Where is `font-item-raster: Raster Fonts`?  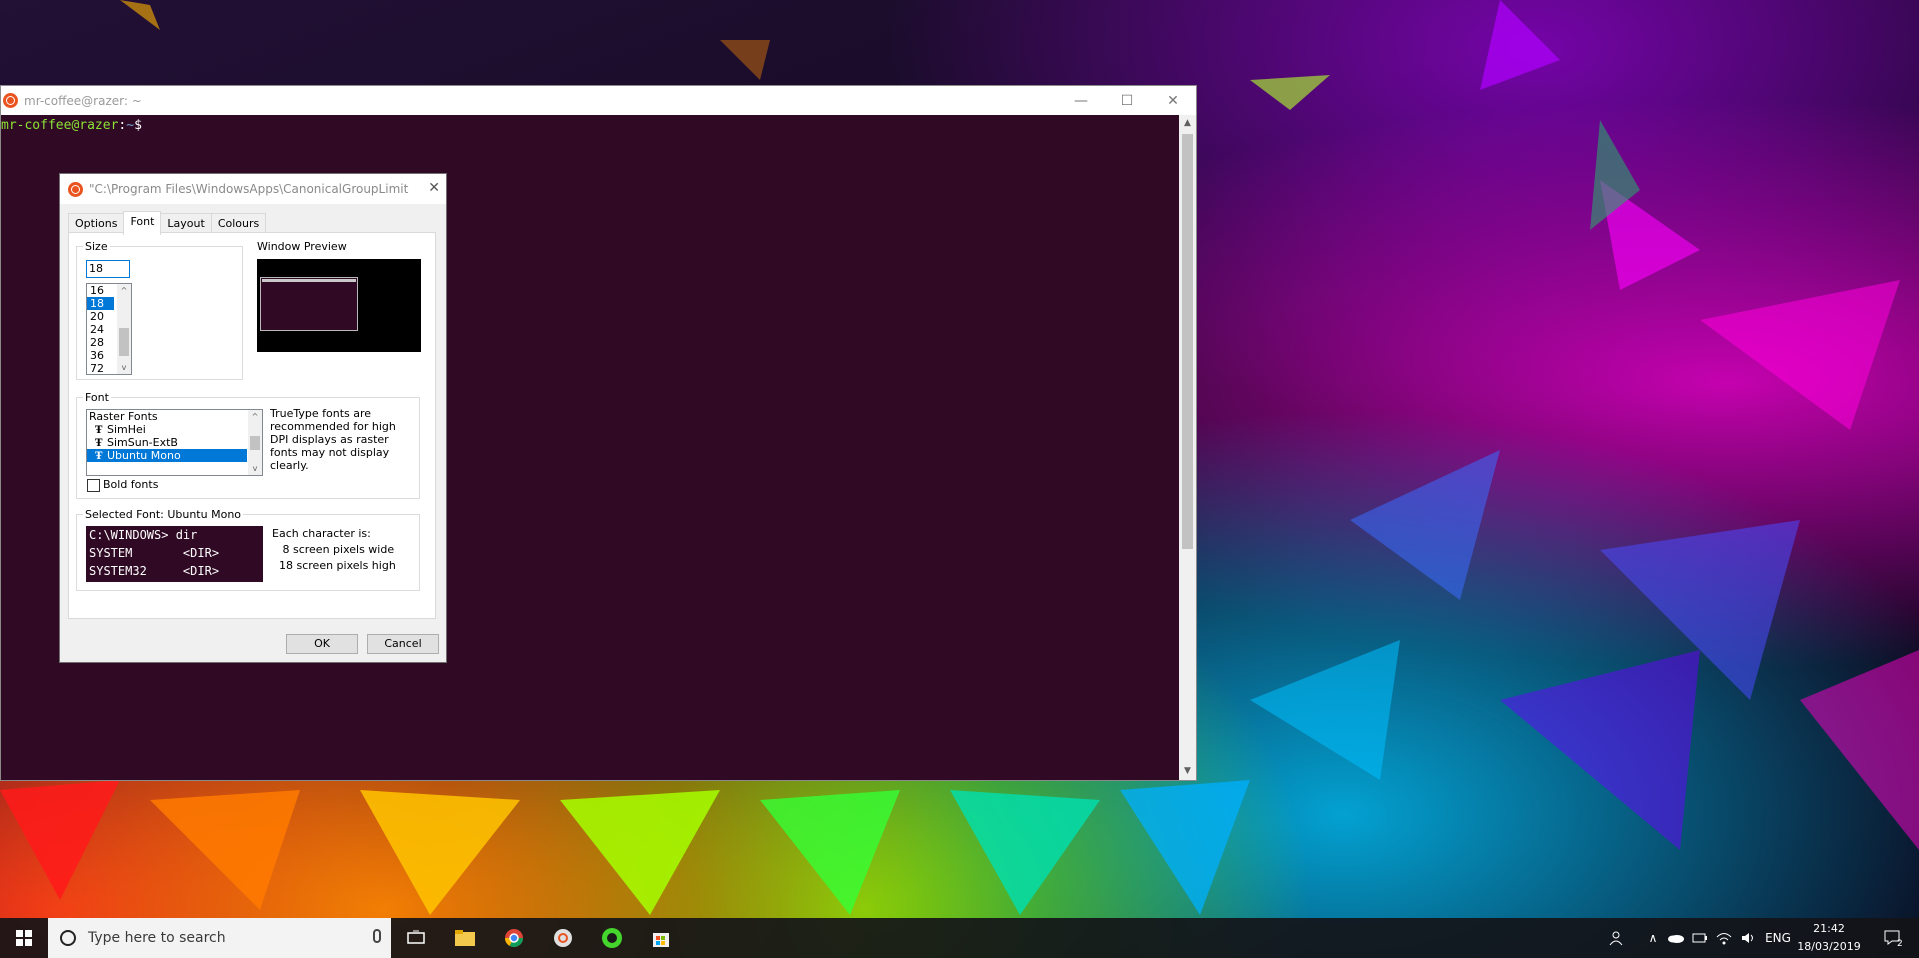 font-item-raster: Raster Fonts is located at coordinates (167, 416).